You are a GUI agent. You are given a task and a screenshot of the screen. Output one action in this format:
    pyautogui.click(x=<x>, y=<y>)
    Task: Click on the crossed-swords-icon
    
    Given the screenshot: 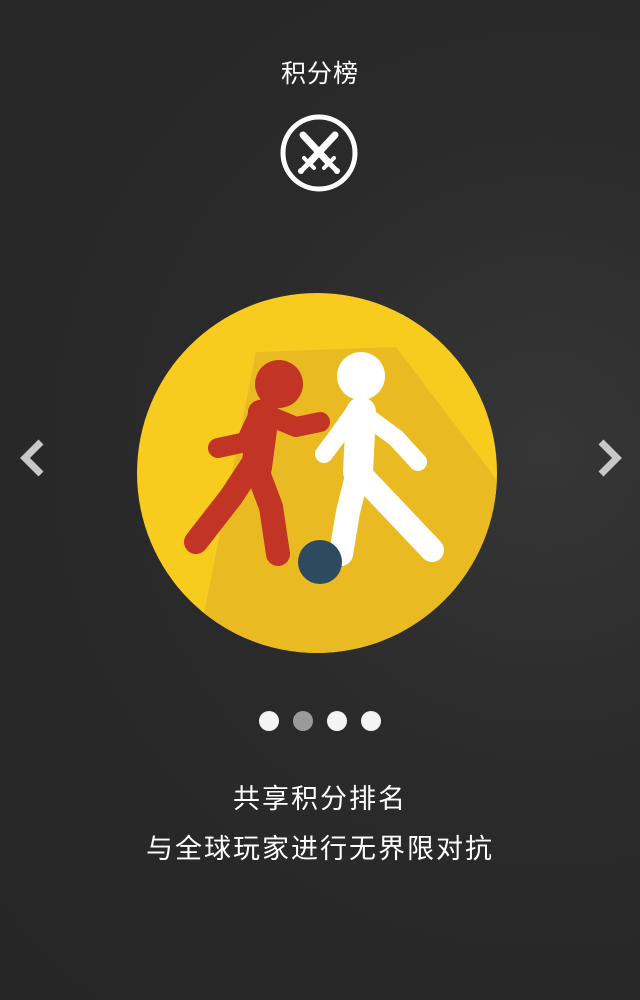 What is the action you would take?
    pyautogui.click(x=319, y=153)
    